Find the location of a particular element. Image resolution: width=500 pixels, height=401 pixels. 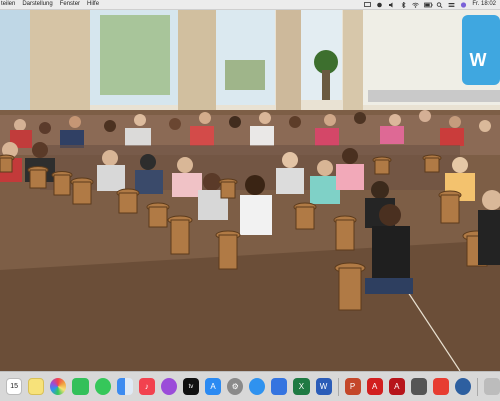

browser-icon is located at coordinates (463, 386).